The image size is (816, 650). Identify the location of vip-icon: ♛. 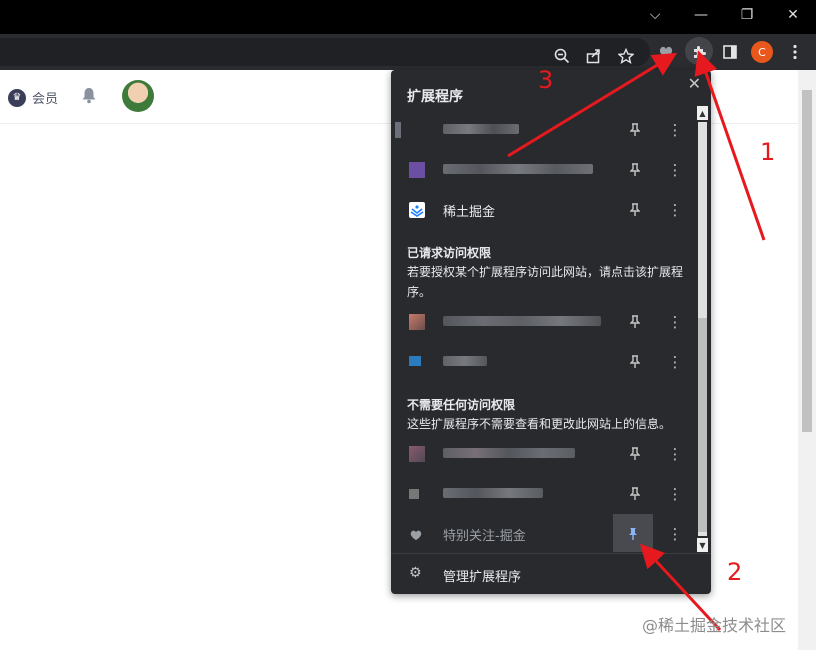
(17, 97).